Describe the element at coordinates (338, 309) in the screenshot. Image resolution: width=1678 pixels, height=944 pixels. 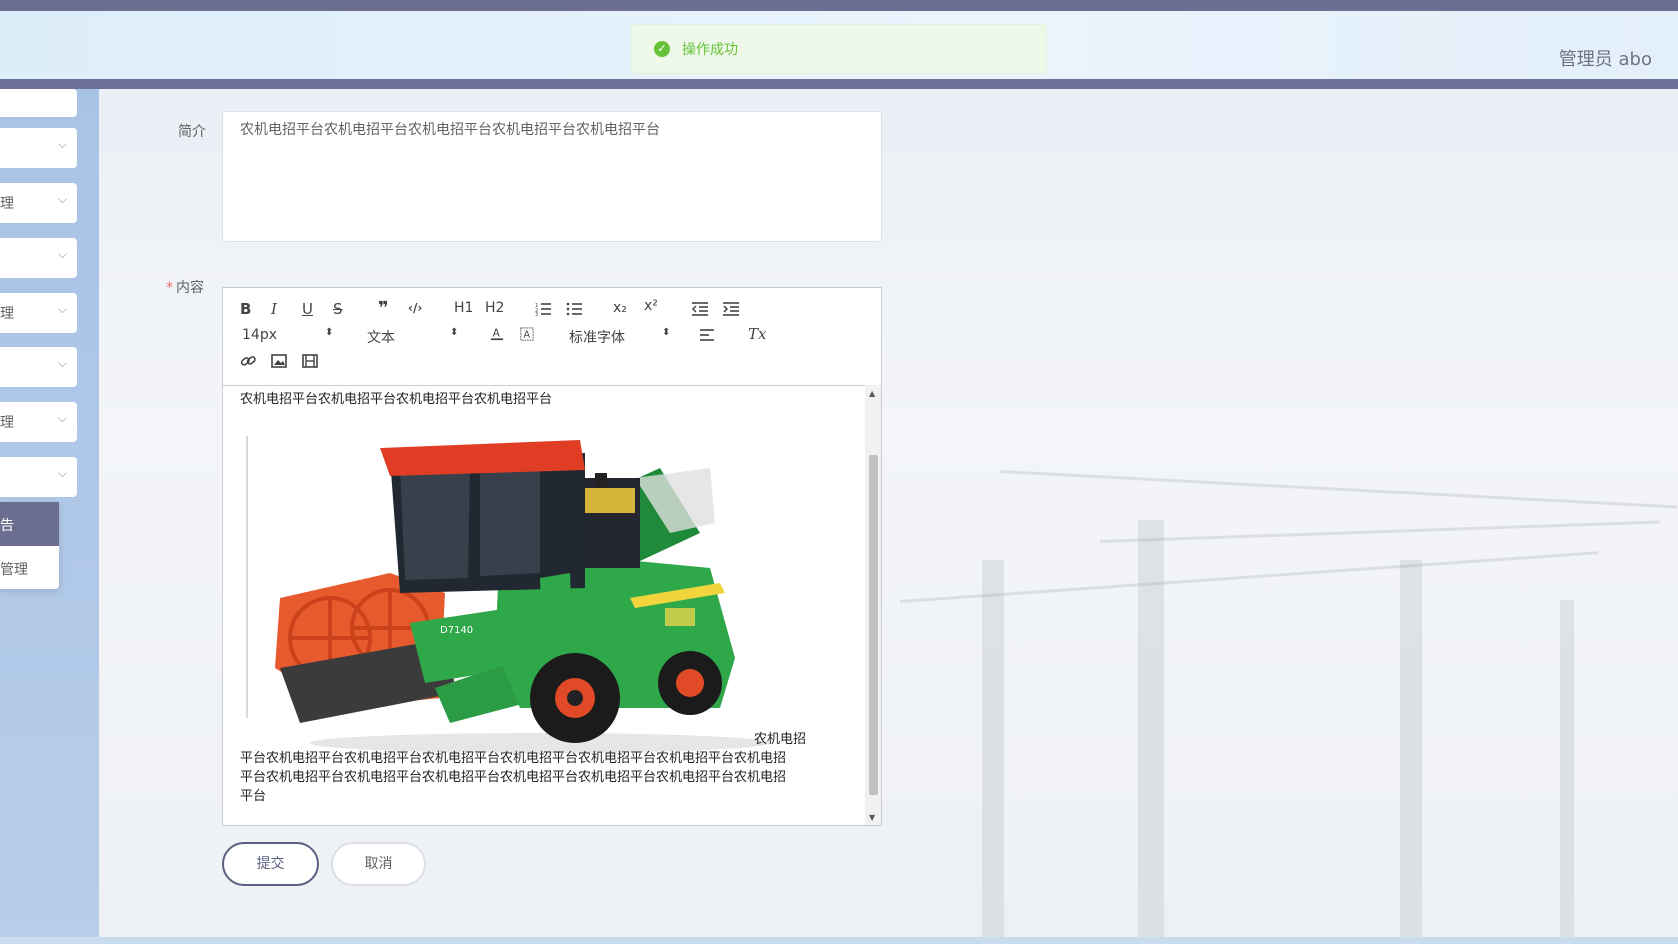
I see `strike-button: S` at that location.